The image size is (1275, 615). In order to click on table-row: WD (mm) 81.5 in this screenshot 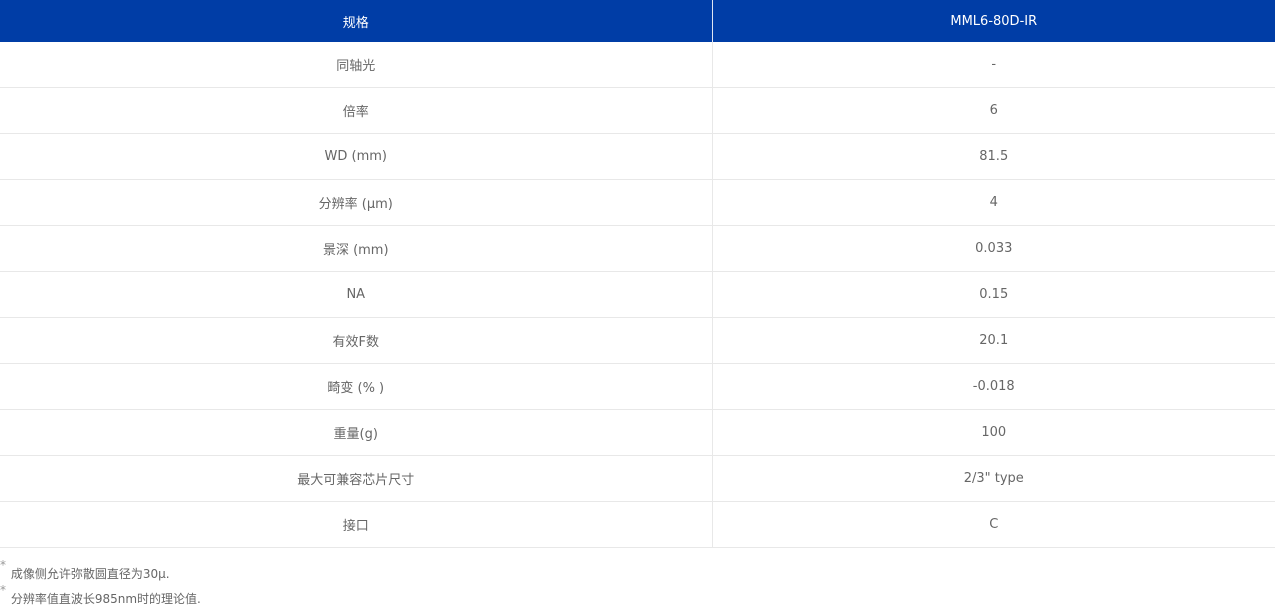, I will do `click(637, 156)`.